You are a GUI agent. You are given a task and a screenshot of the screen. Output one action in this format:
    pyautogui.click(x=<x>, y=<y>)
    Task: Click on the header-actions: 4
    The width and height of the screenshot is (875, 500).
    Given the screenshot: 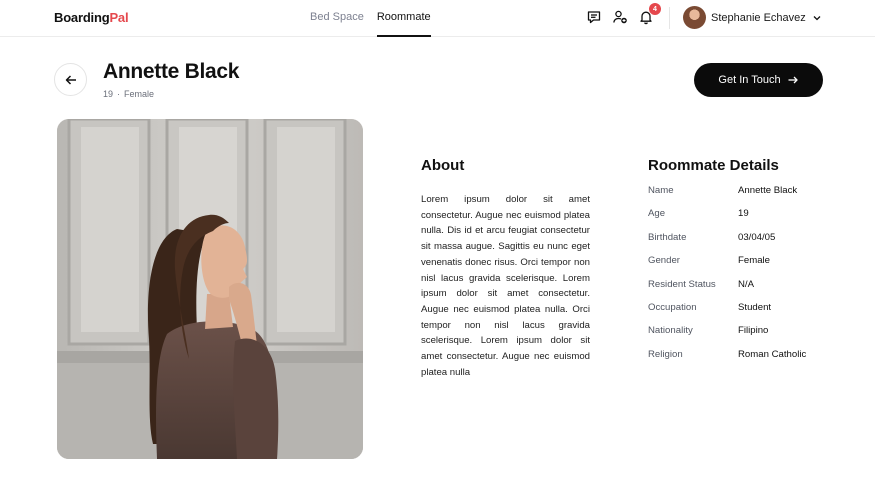 What is the action you would take?
    pyautogui.click(x=625, y=14)
    